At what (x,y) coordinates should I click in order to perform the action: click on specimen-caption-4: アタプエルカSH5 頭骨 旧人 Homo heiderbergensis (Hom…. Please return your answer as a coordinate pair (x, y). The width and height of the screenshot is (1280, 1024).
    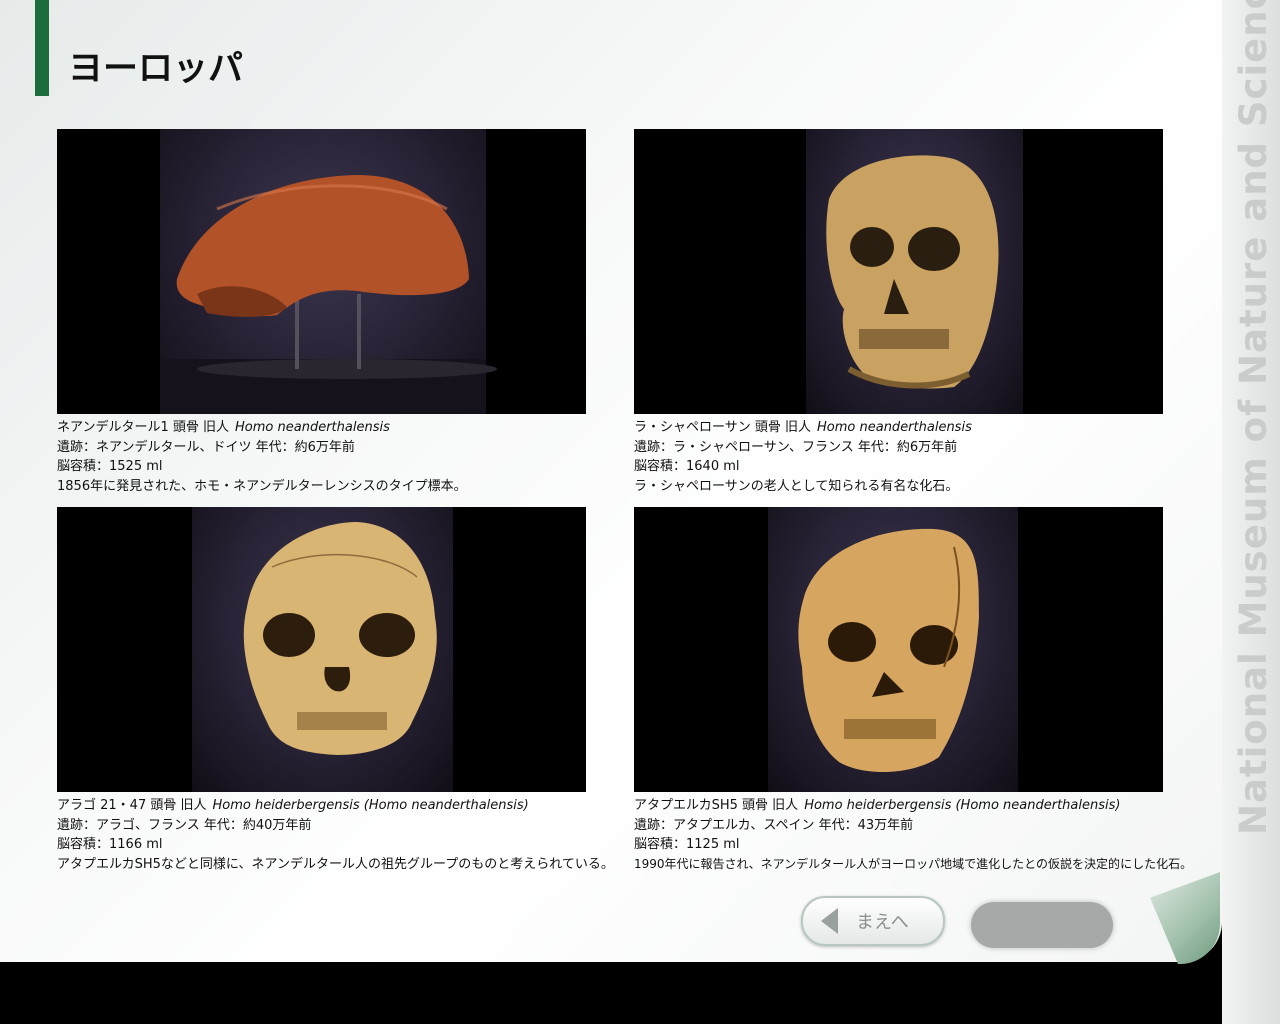
    Looking at the image, I should click on (914, 835).